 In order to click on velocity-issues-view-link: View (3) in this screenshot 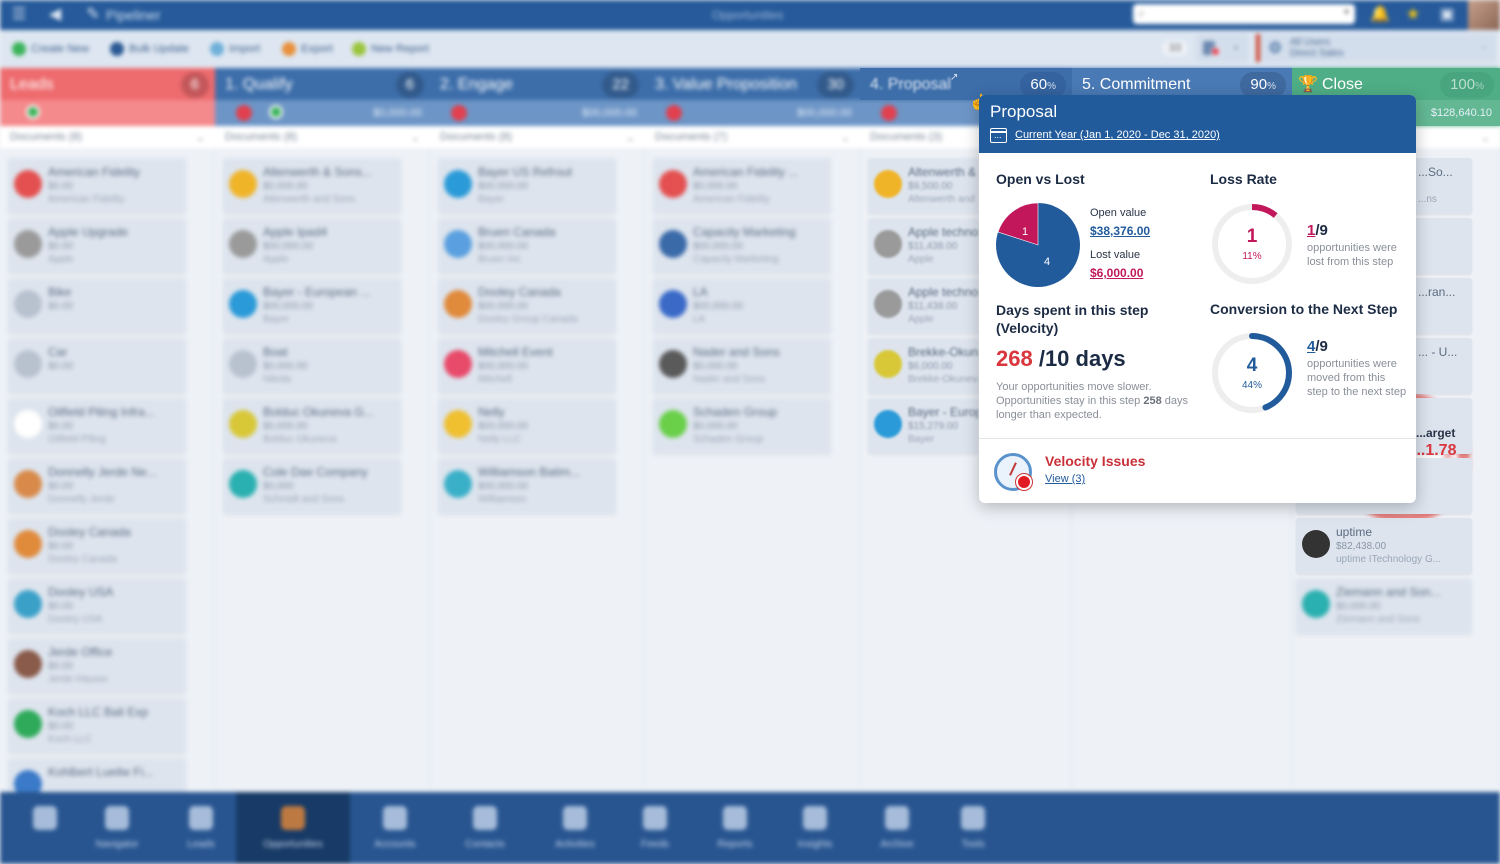, I will do `click(1065, 479)`.